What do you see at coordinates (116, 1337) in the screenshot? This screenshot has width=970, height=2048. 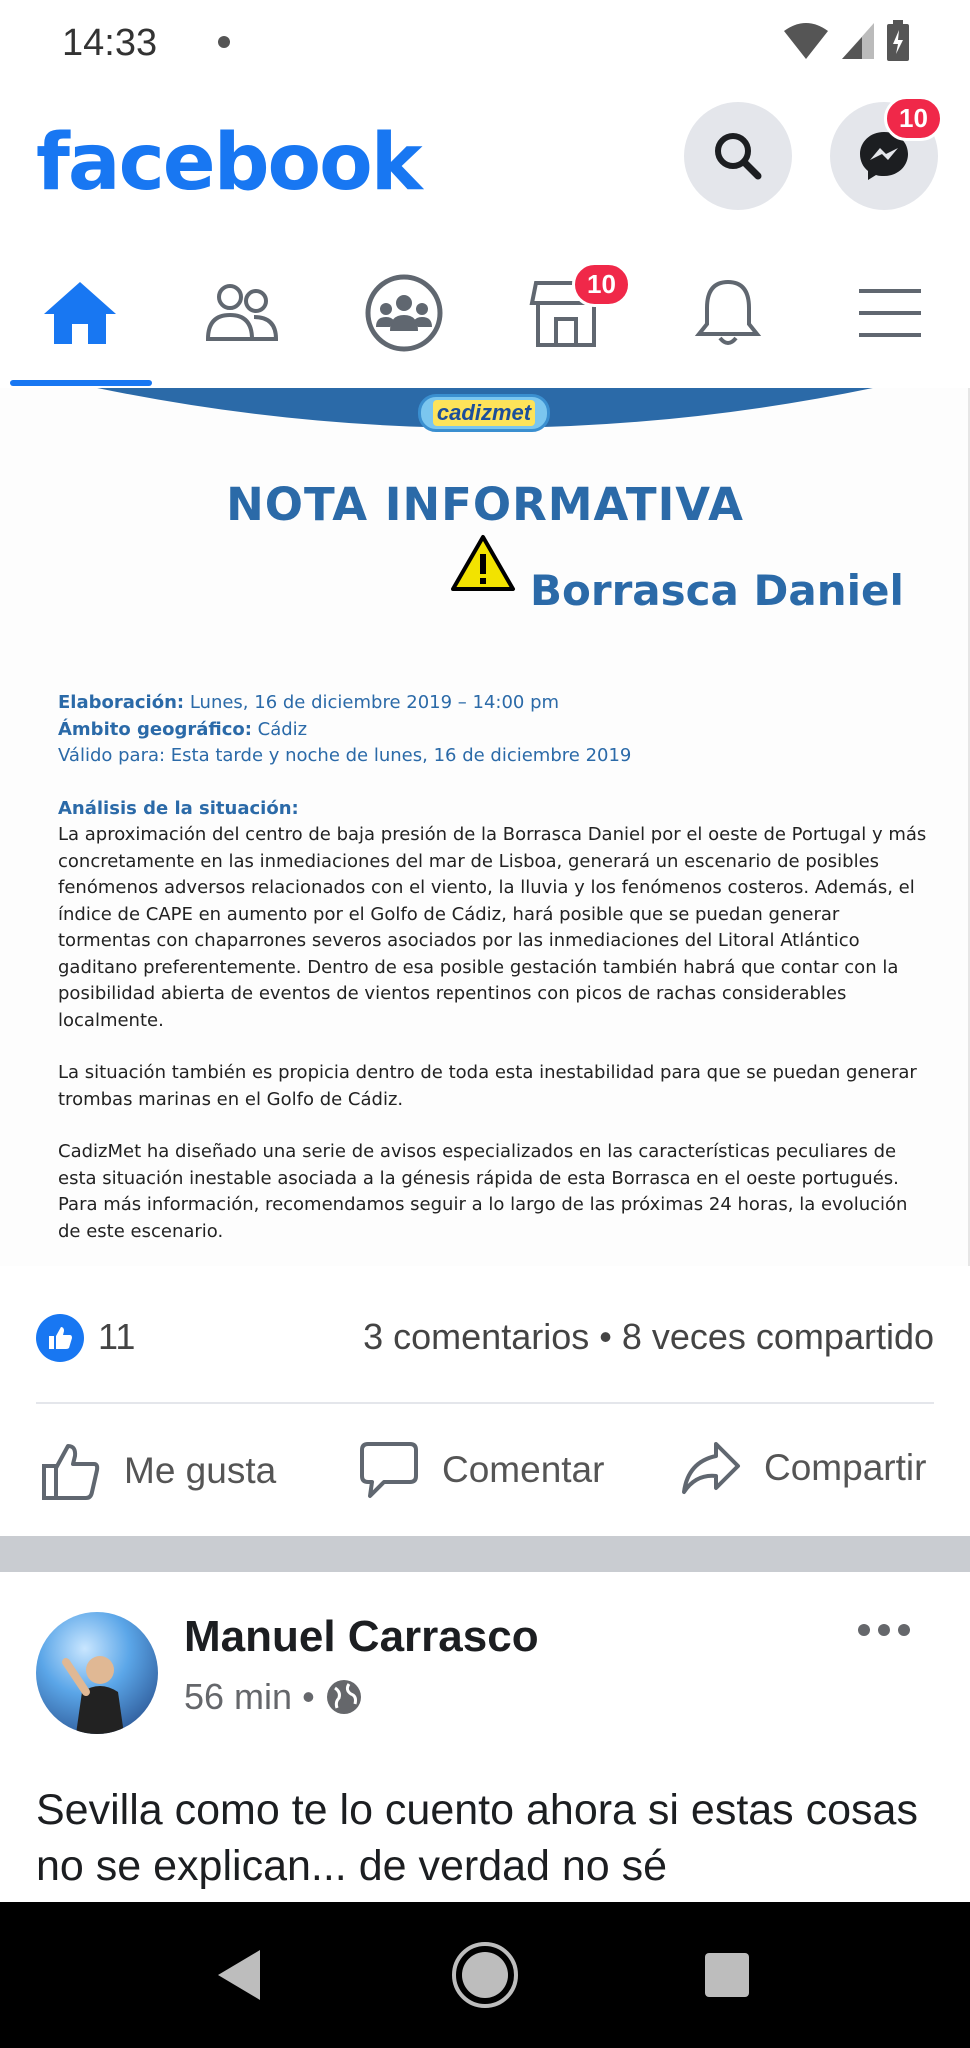 I see `like-count: 11` at bounding box center [116, 1337].